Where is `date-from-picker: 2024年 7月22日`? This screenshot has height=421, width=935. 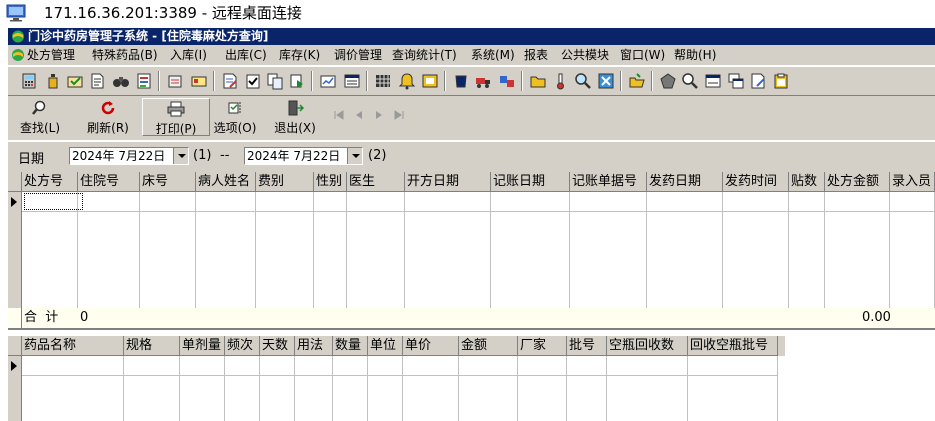 date-from-picker: 2024年 7月22日 is located at coordinates (129, 156).